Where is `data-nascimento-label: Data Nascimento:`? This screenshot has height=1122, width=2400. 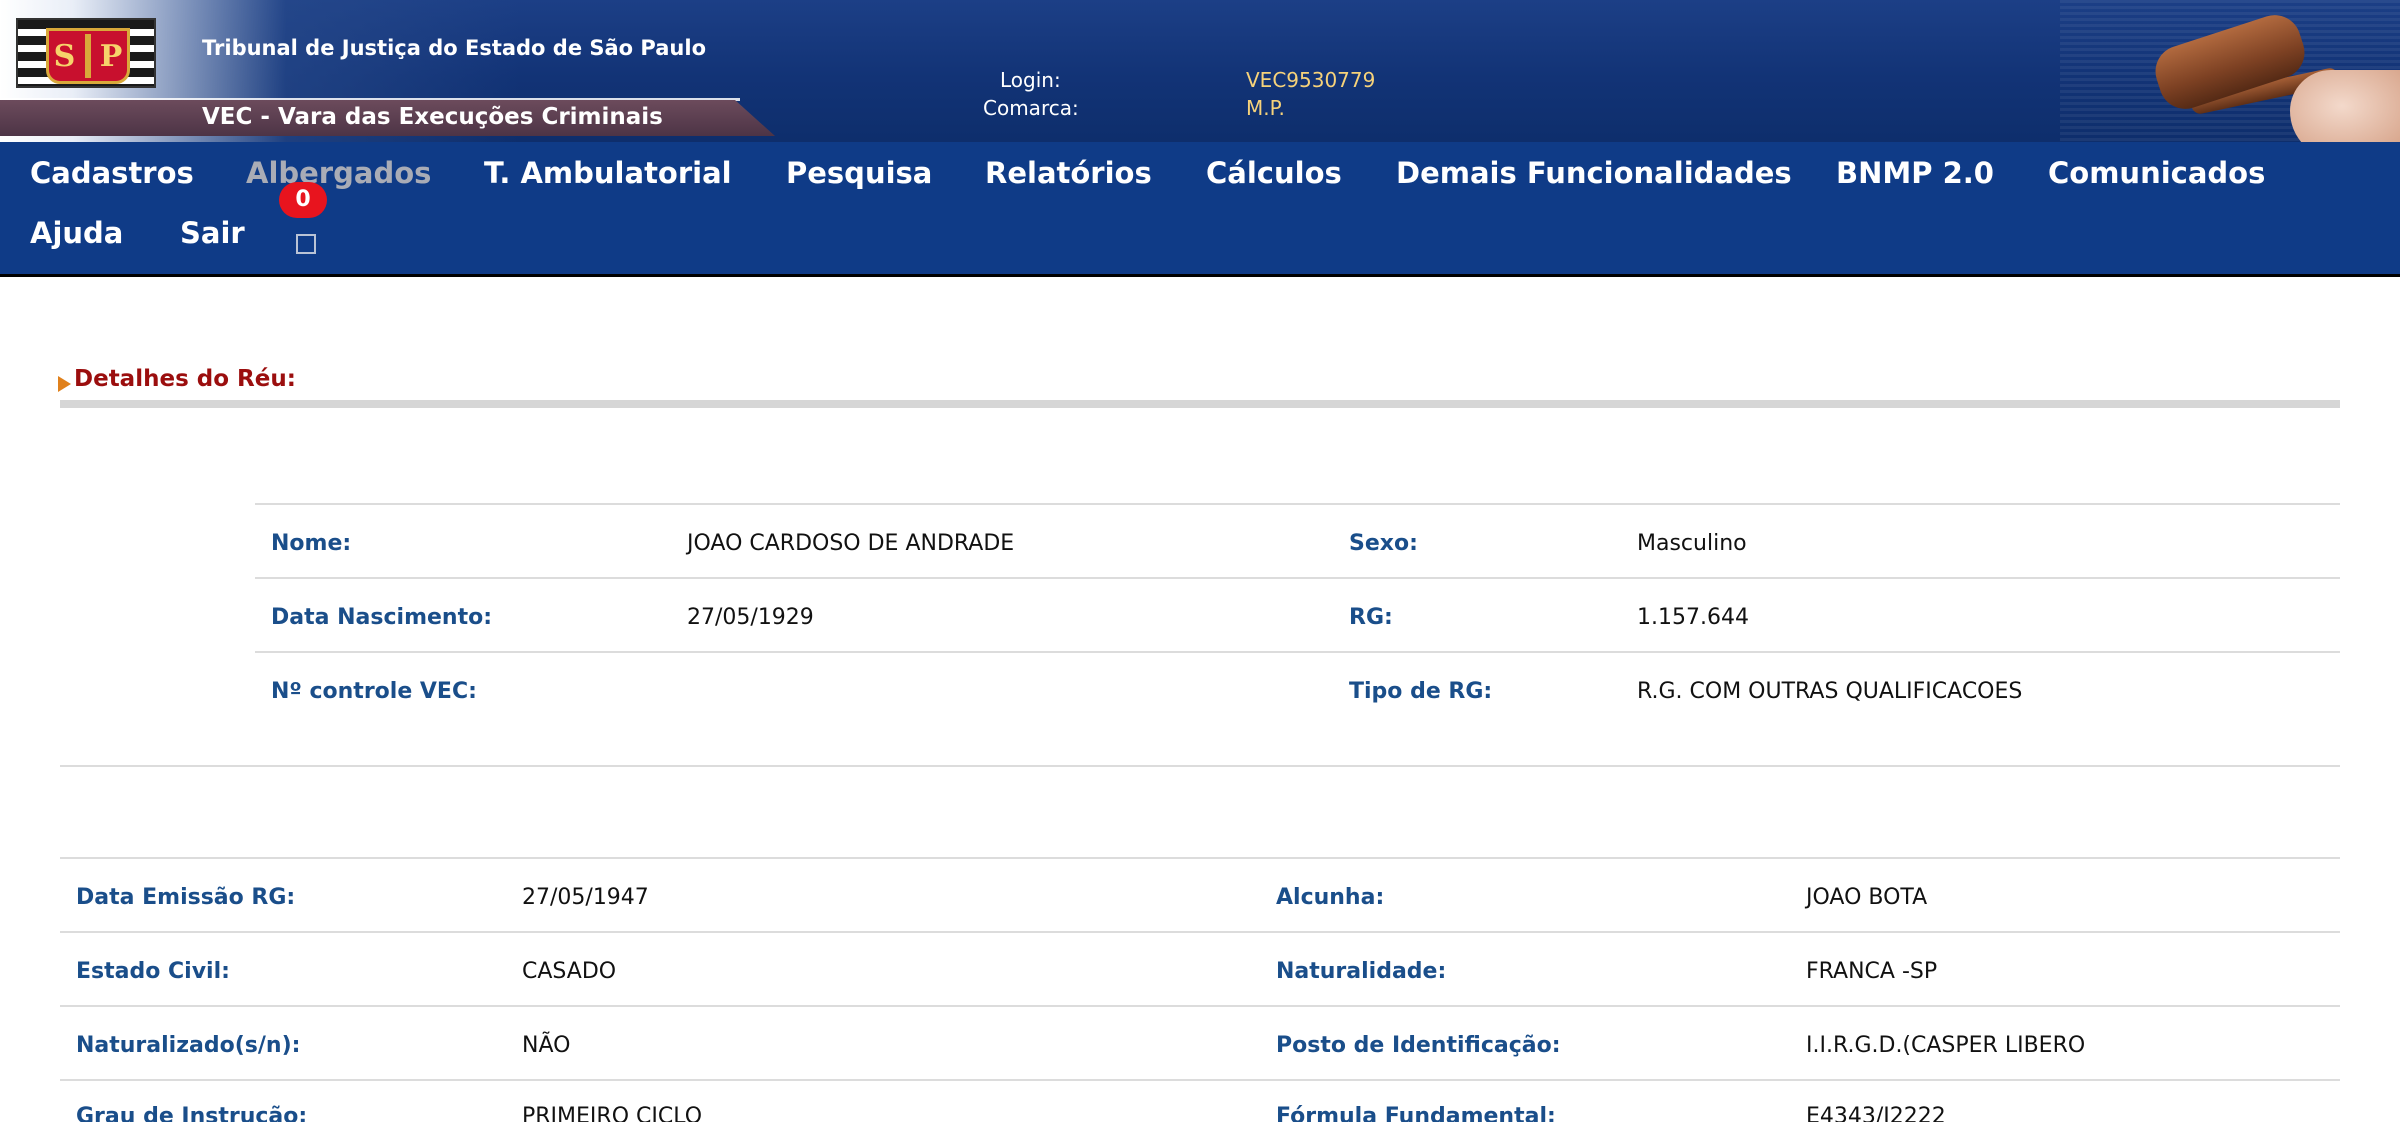 data-nascimento-label: Data Nascimento: is located at coordinates (381, 617).